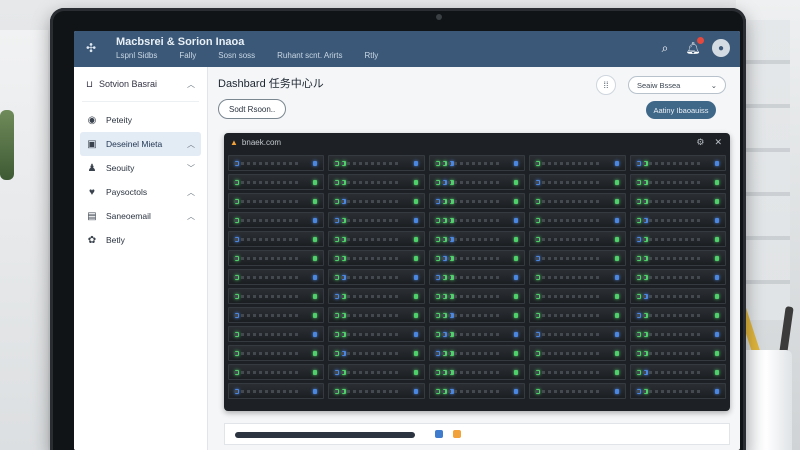 The width and height of the screenshot is (800, 450). Describe the element at coordinates (136, 55) in the screenshot. I see `nav-item: Lspnl Sidbs` at that location.